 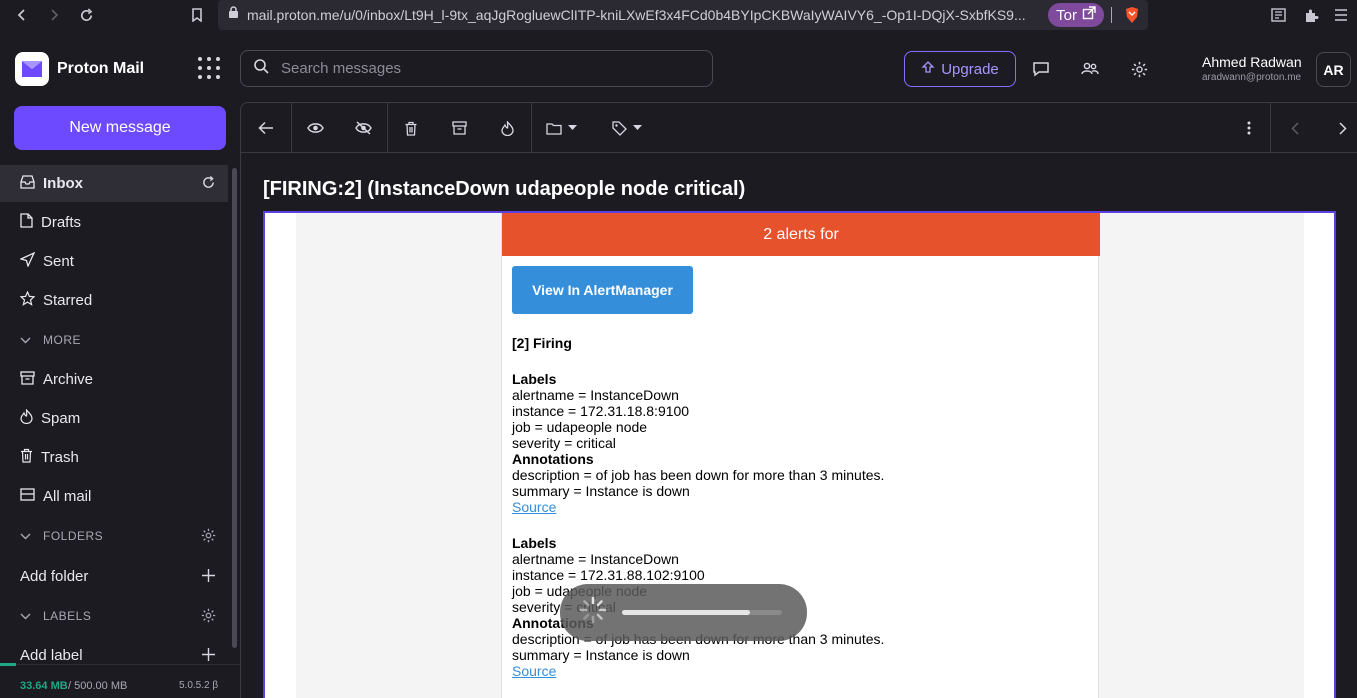 I want to click on search-bar, so click(x=476, y=68).